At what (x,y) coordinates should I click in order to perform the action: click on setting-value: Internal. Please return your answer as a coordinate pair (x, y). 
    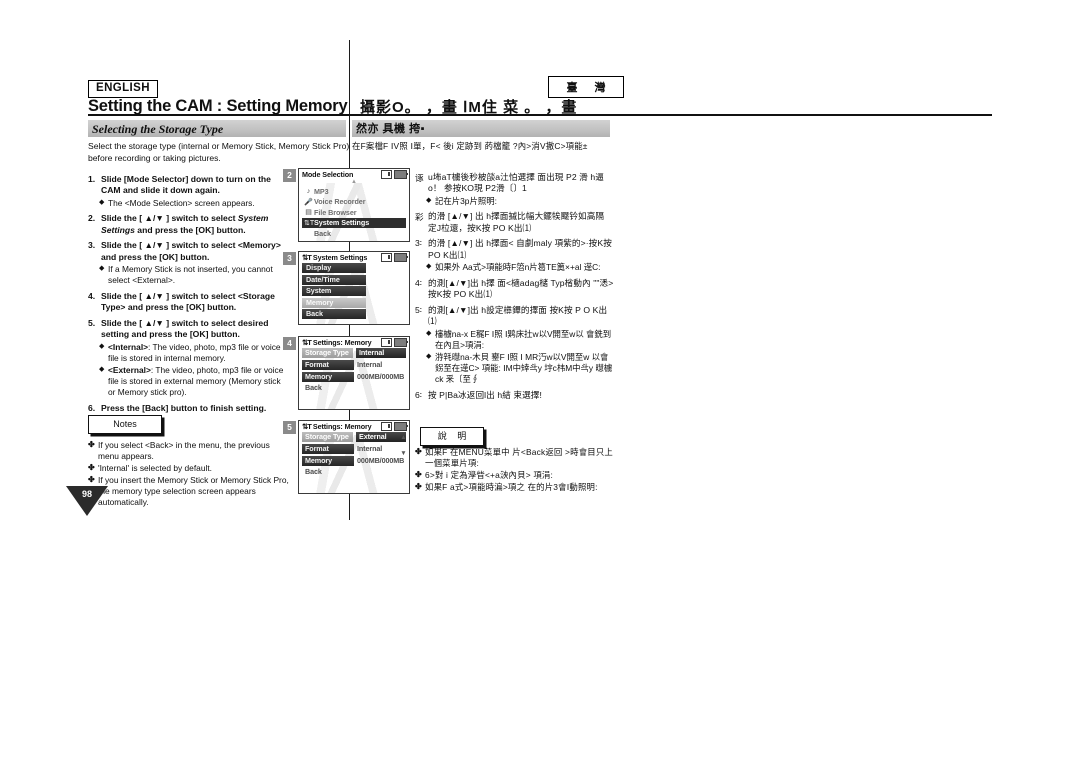
    Looking at the image, I should click on (370, 449).